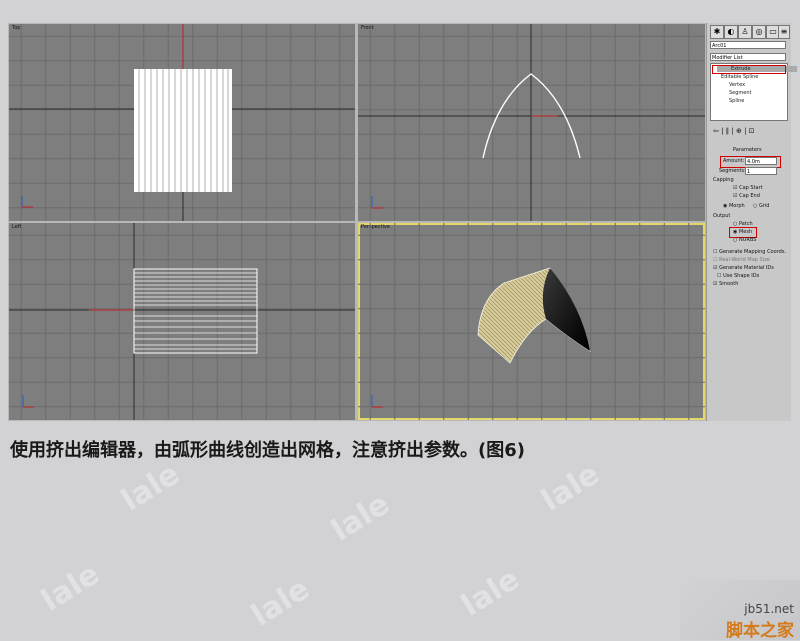 The height and width of the screenshot is (641, 800). I want to click on extrude-highlight-box, so click(749, 69).